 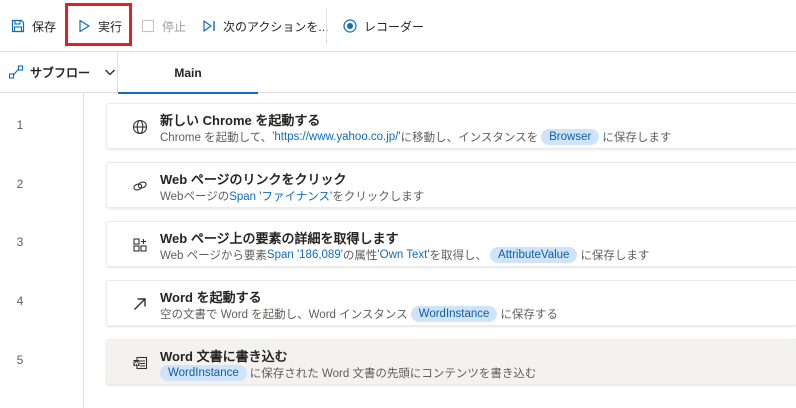 I want to click on tab-main: Main, so click(x=188, y=73).